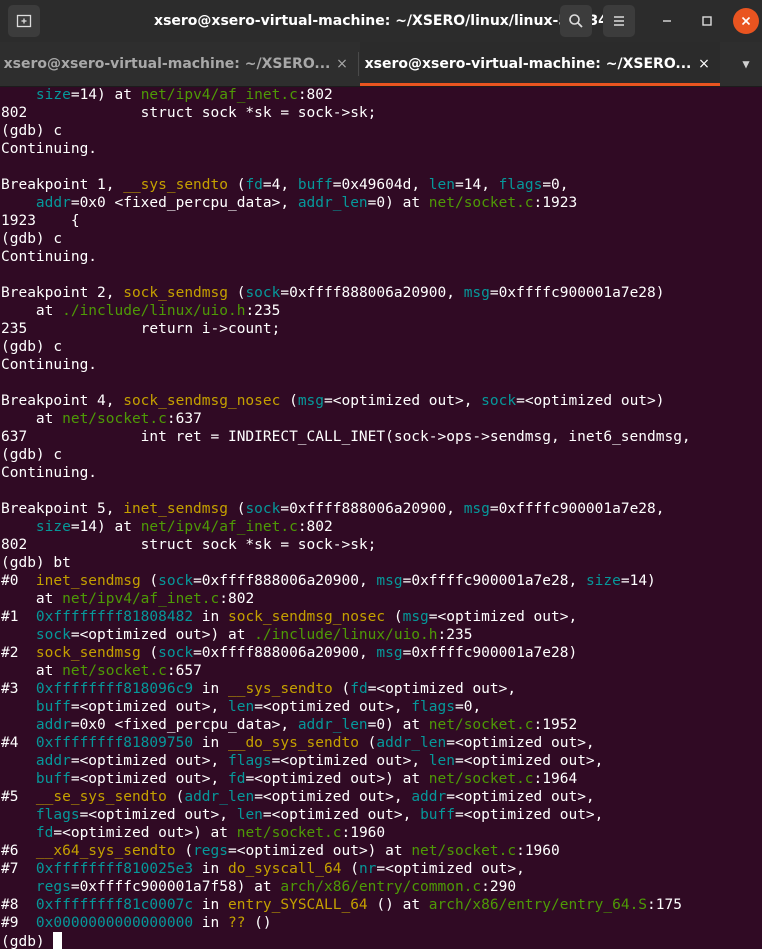 The width and height of the screenshot is (762, 949). Describe the element at coordinates (193, 833) in the screenshot. I see `terminal-line: fd=<optimized out>) at net/socket.c:1960` at that location.